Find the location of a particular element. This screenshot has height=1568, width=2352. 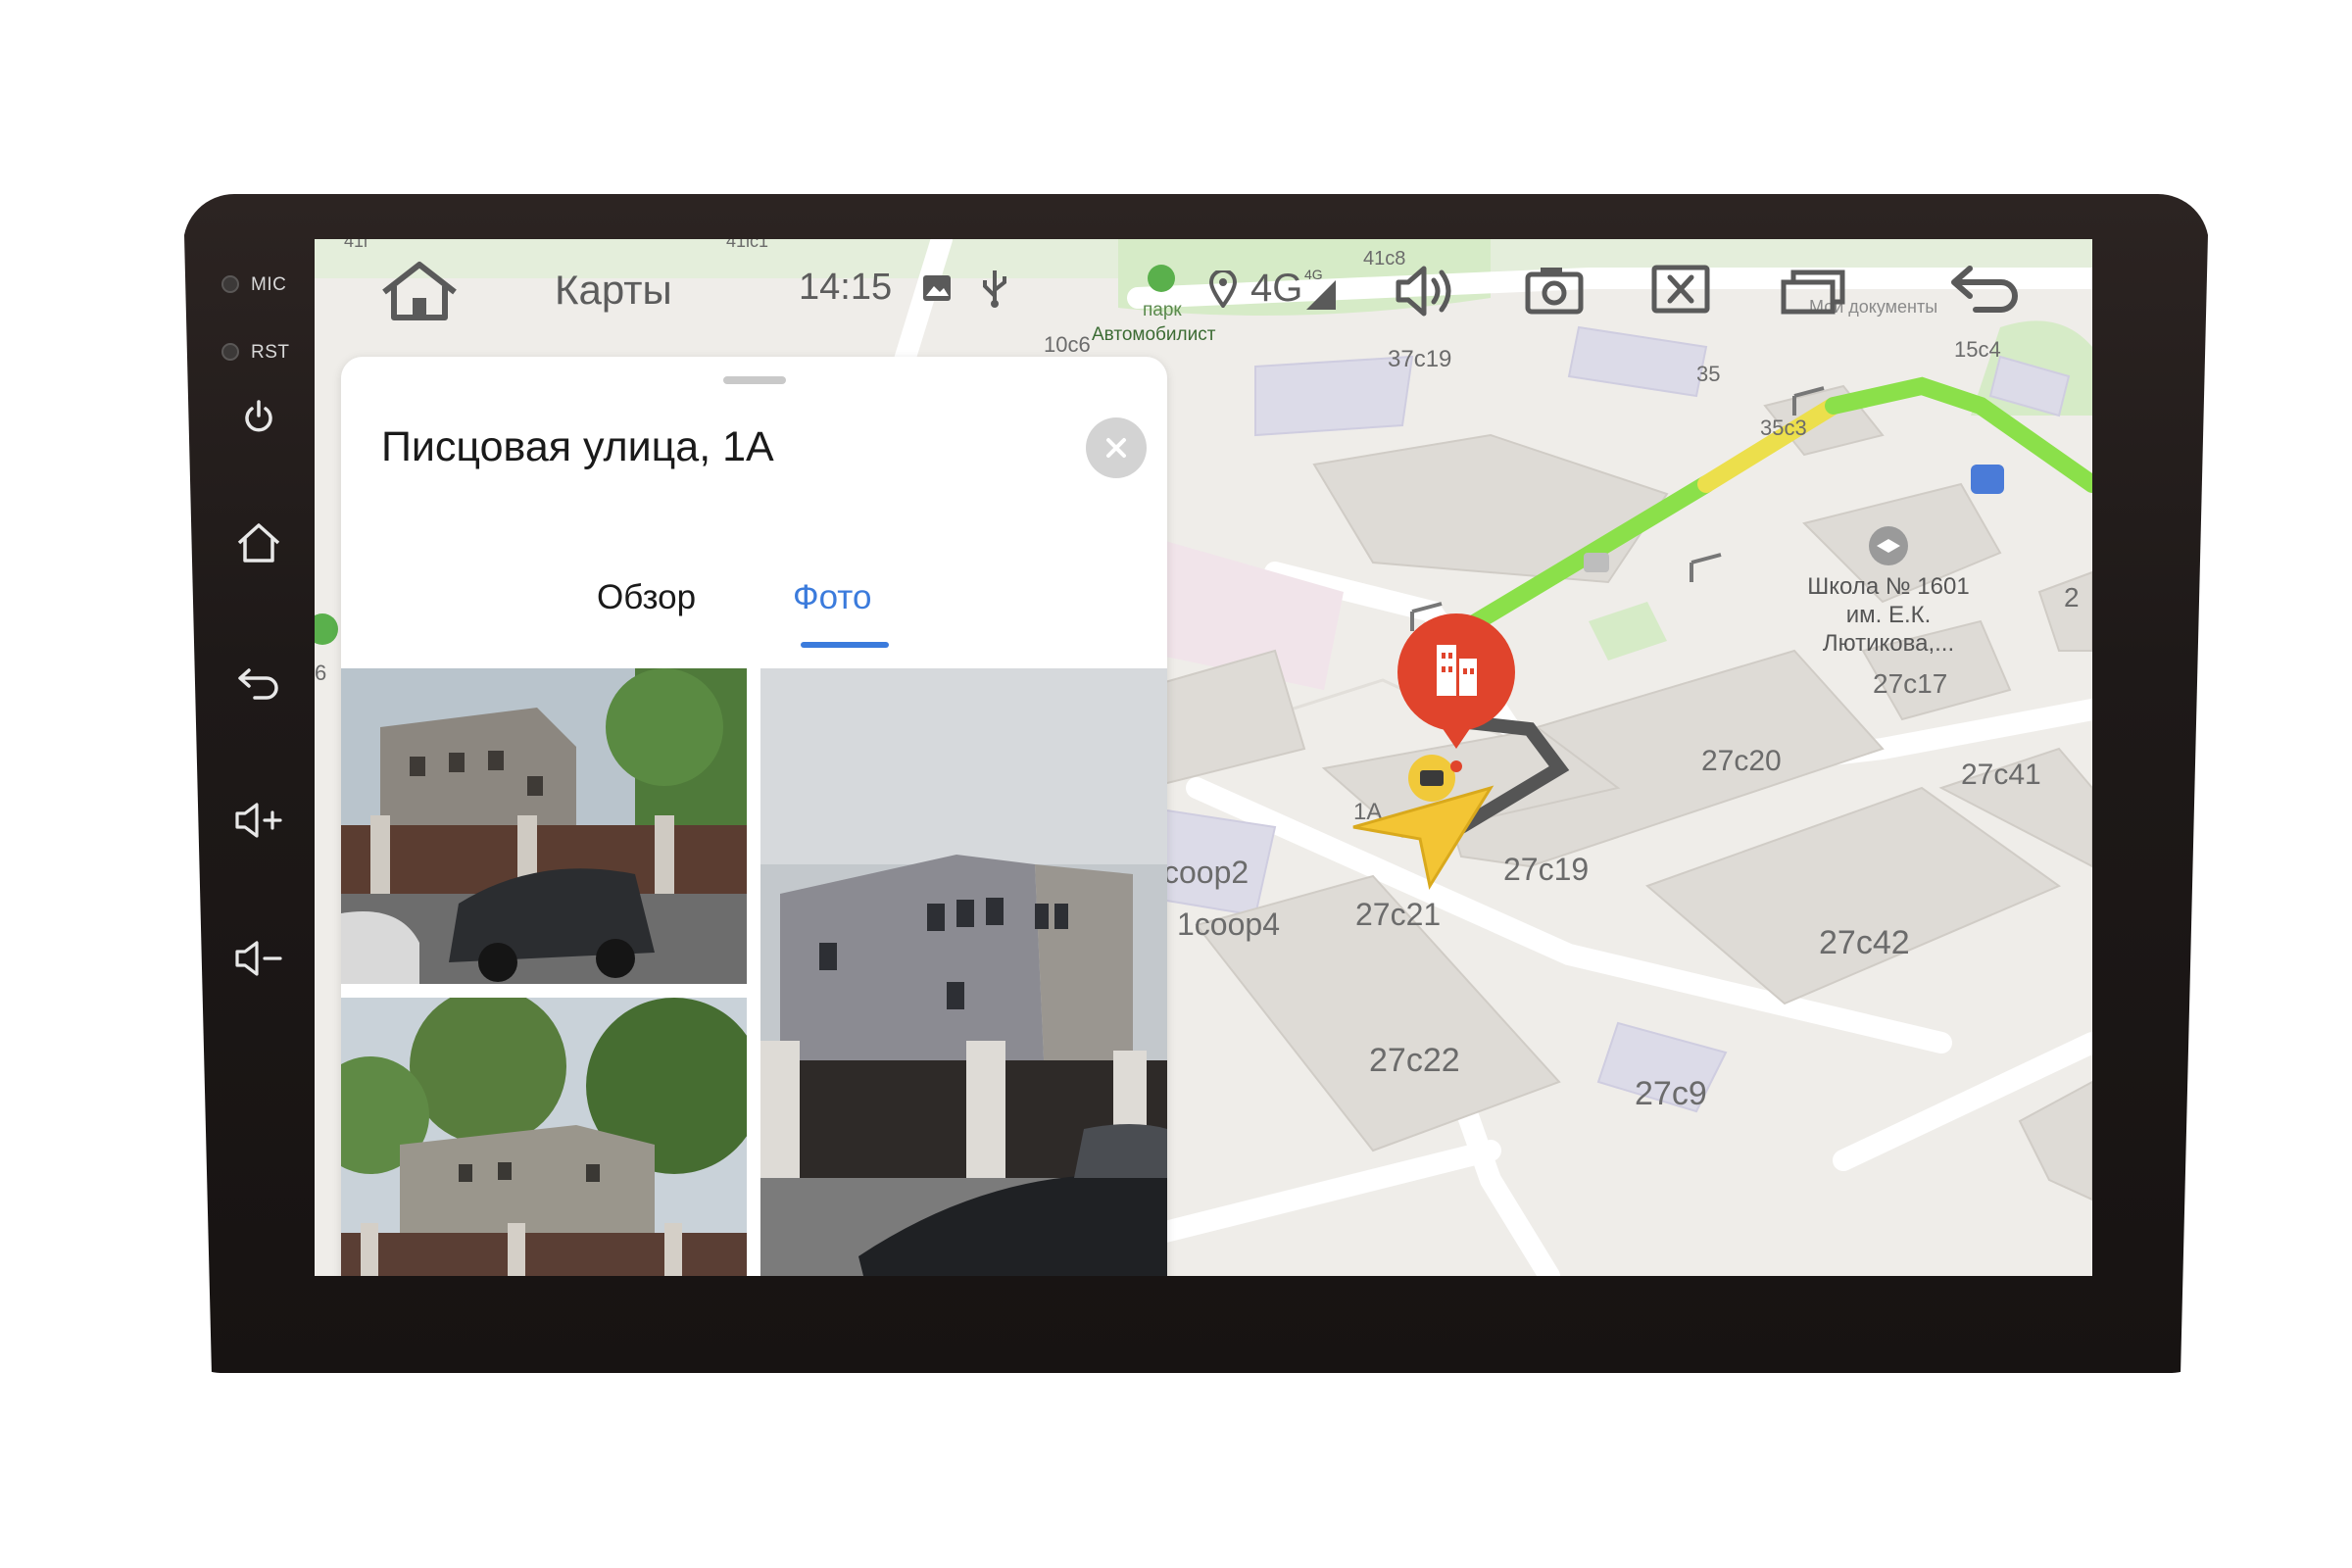

map-label-27c41: 27c41 is located at coordinates (2001, 775).